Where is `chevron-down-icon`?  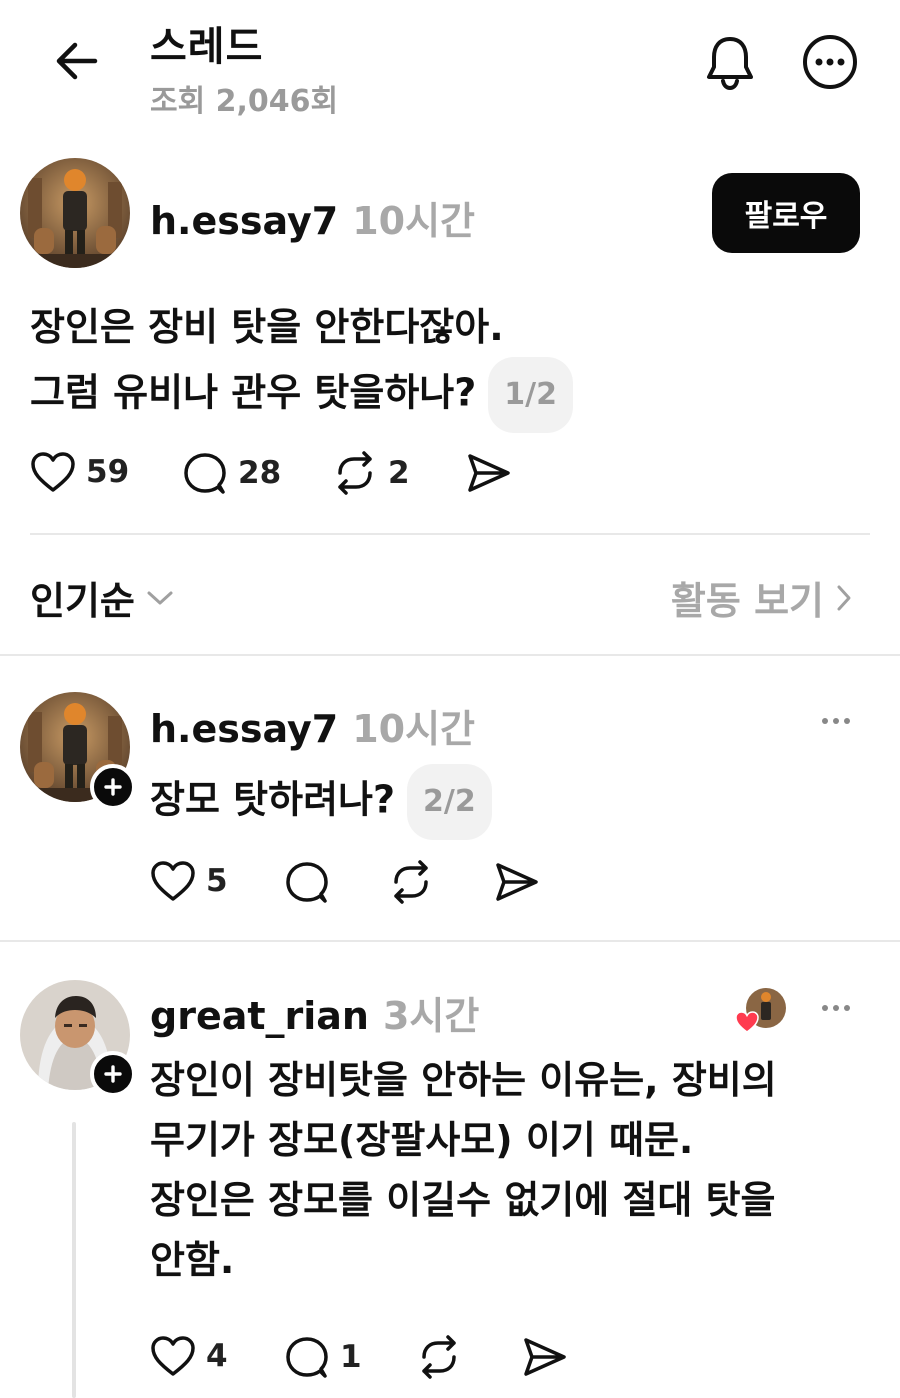
chevron-down-icon is located at coordinates (160, 597).